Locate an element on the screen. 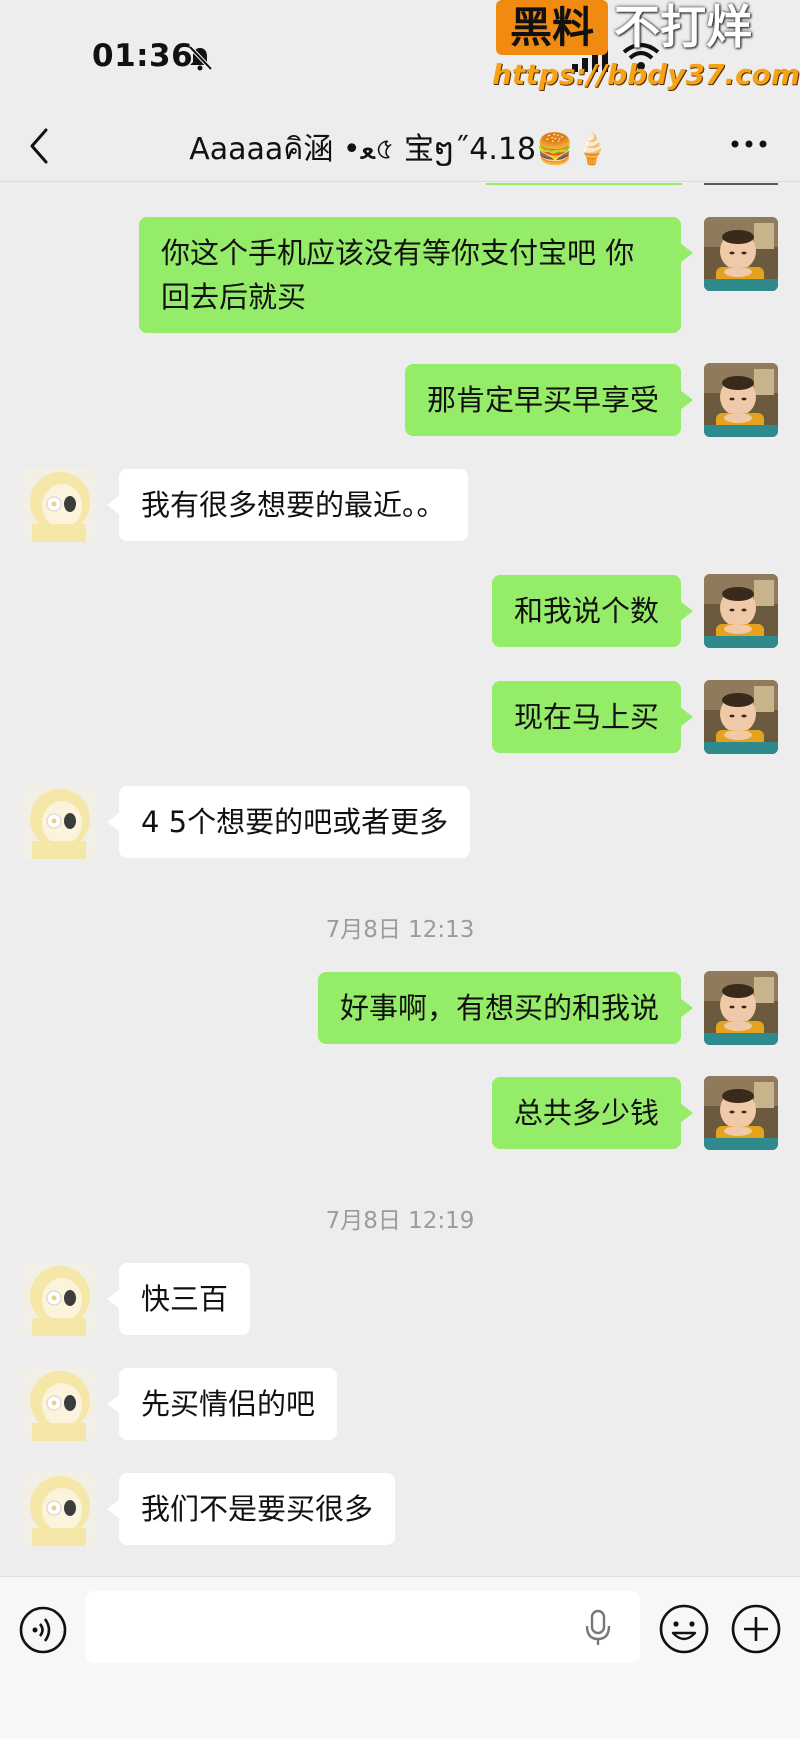 Image resolution: width=800 pixels, height=1739 pixels. message-bubble-self: 好事啊，有想买的和我说 is located at coordinates (505, 1008).